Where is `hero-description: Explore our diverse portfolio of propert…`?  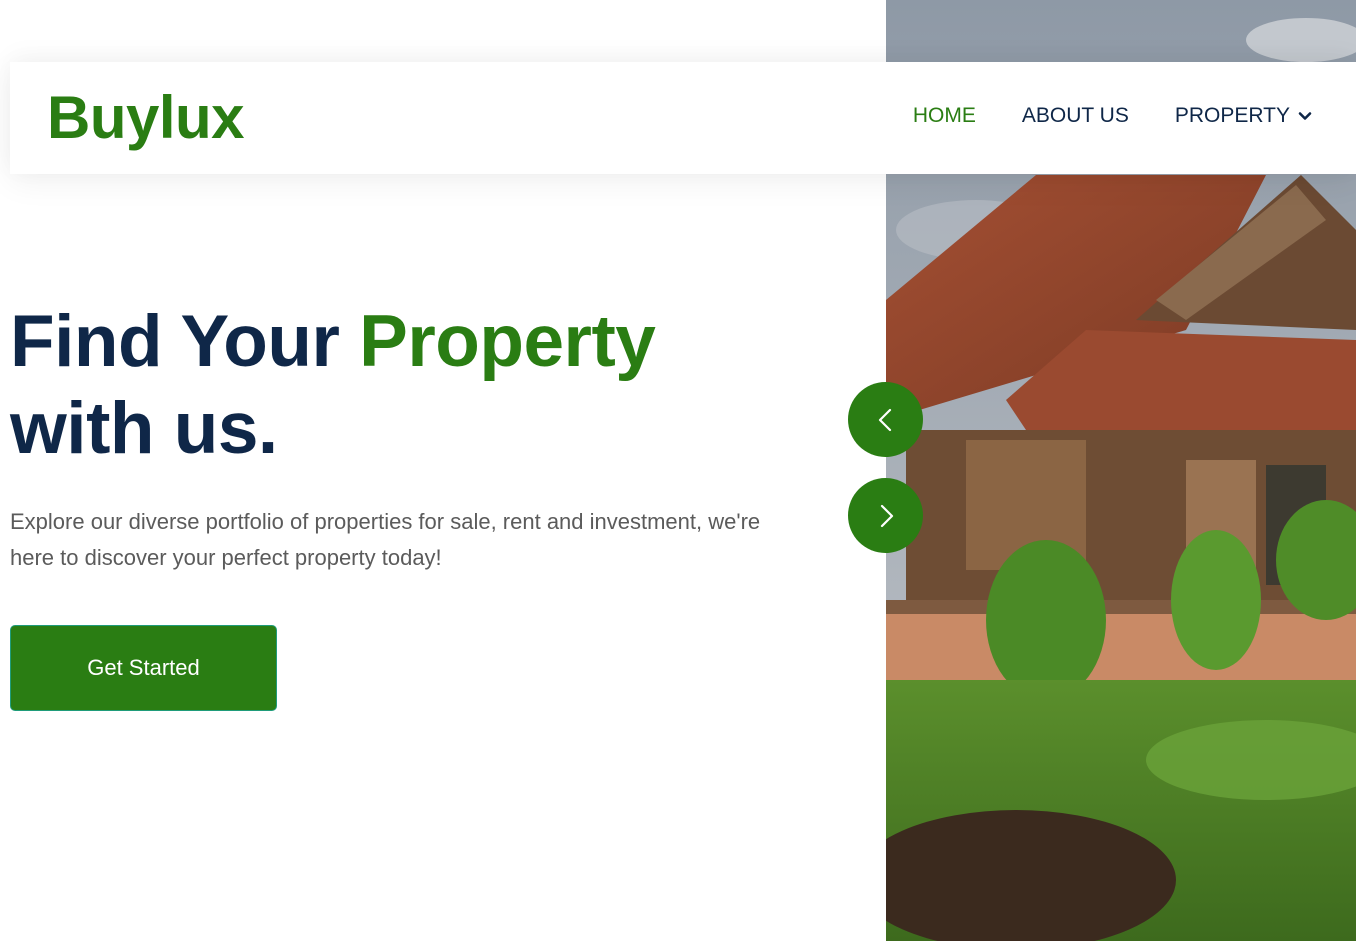
hero-description: Explore our diverse portfolio of propert… is located at coordinates (385, 539).